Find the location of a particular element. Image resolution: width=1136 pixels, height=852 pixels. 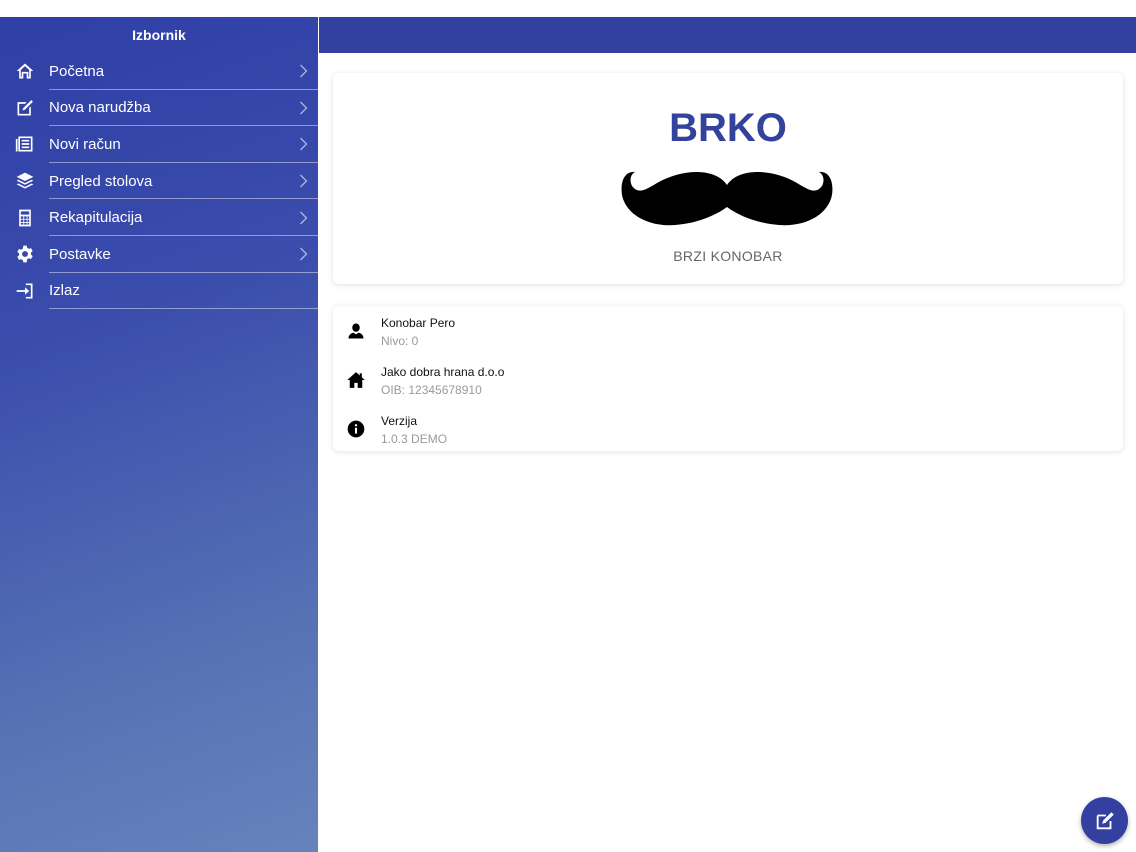

mustache-icon is located at coordinates (727, 198).